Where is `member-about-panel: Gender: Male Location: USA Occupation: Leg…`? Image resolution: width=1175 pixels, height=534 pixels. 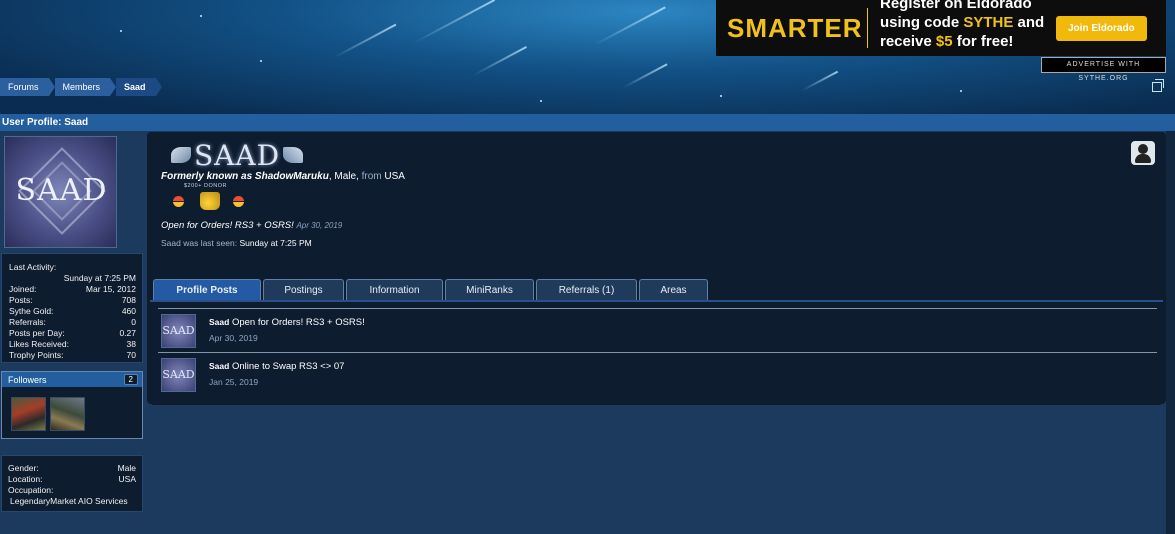 member-about-panel: Gender: Male Location: USA Occupation: Leg… is located at coordinates (72, 483).